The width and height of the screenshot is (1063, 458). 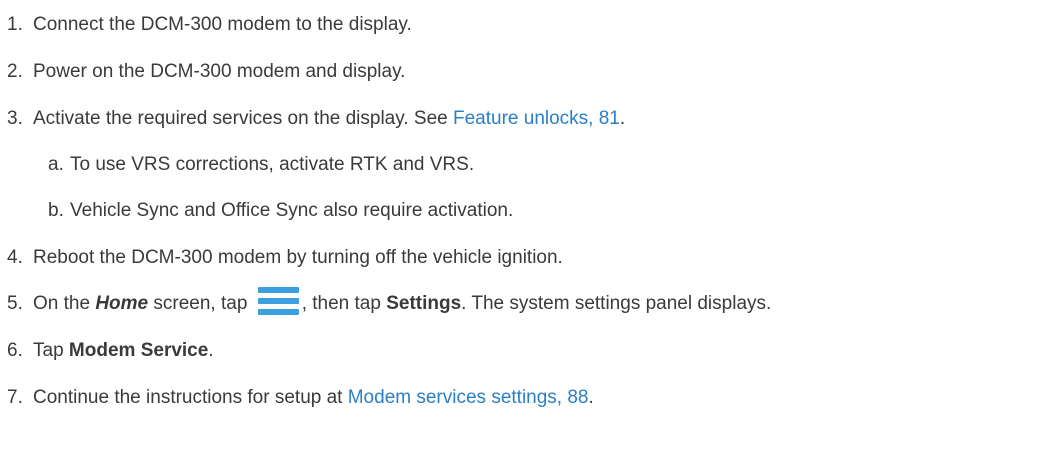 What do you see at coordinates (56, 164) in the screenshot?
I see `substep-letter: a.` at bounding box center [56, 164].